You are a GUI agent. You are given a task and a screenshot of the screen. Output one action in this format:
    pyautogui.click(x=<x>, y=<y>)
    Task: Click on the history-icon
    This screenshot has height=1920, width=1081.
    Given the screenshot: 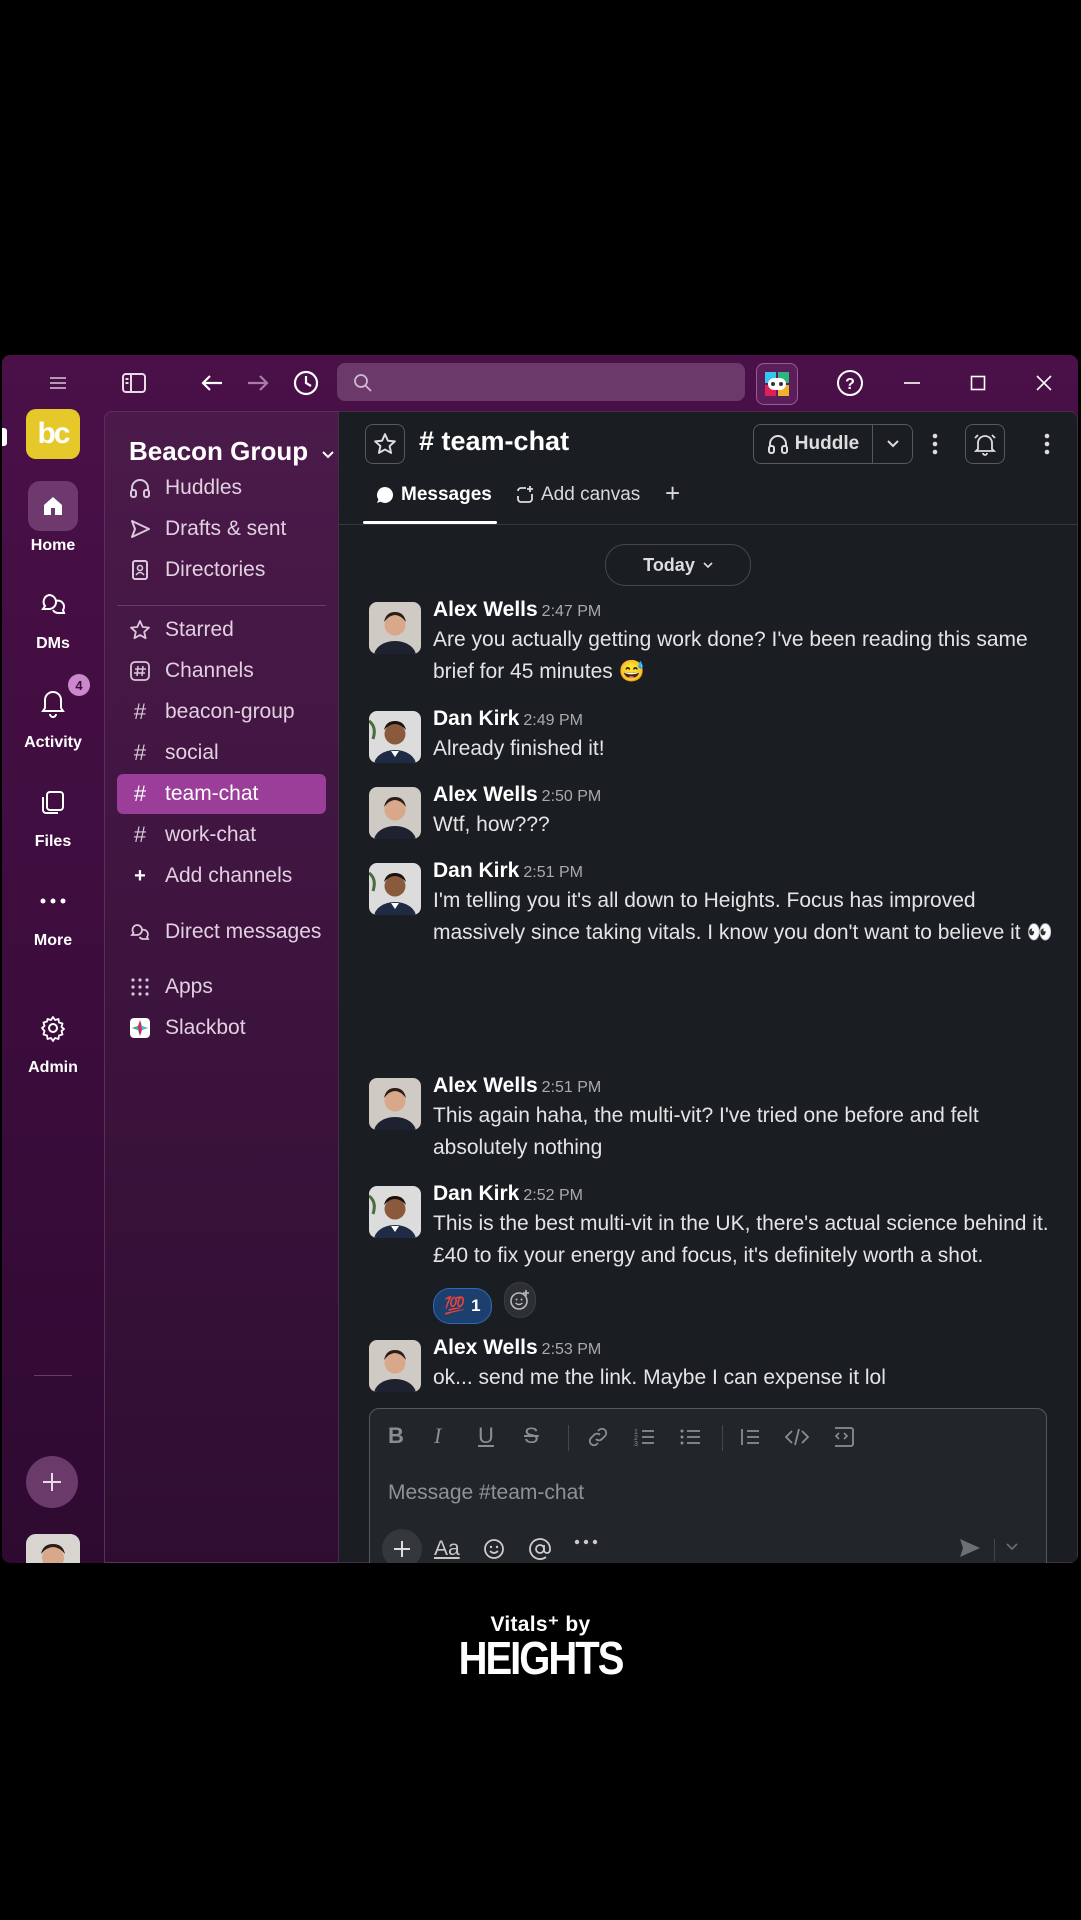 What is the action you would take?
    pyautogui.click(x=306, y=383)
    